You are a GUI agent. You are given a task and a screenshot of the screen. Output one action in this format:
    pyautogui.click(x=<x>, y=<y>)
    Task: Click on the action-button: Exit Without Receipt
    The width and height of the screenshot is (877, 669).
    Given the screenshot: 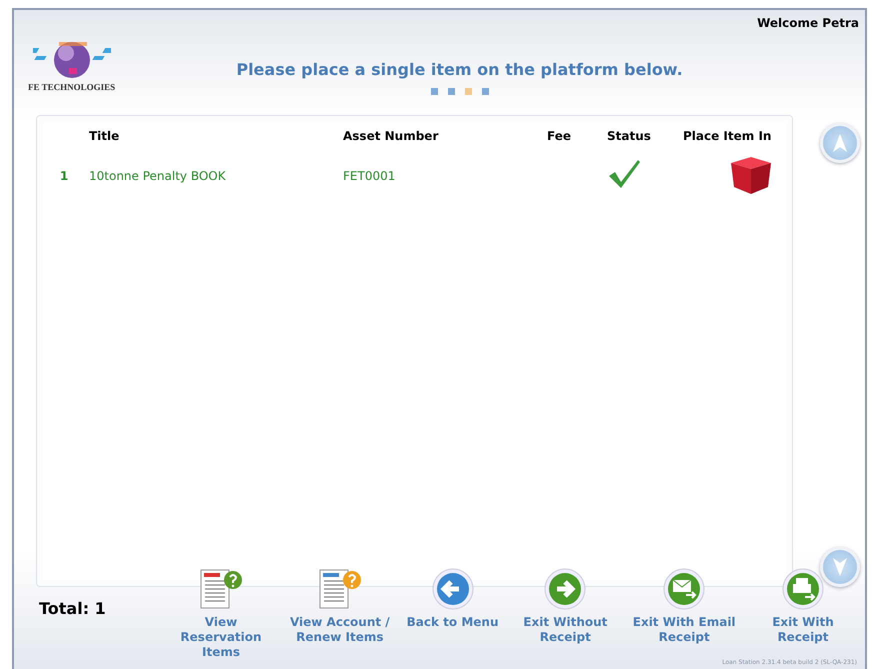 What is the action you would take?
    pyautogui.click(x=565, y=606)
    